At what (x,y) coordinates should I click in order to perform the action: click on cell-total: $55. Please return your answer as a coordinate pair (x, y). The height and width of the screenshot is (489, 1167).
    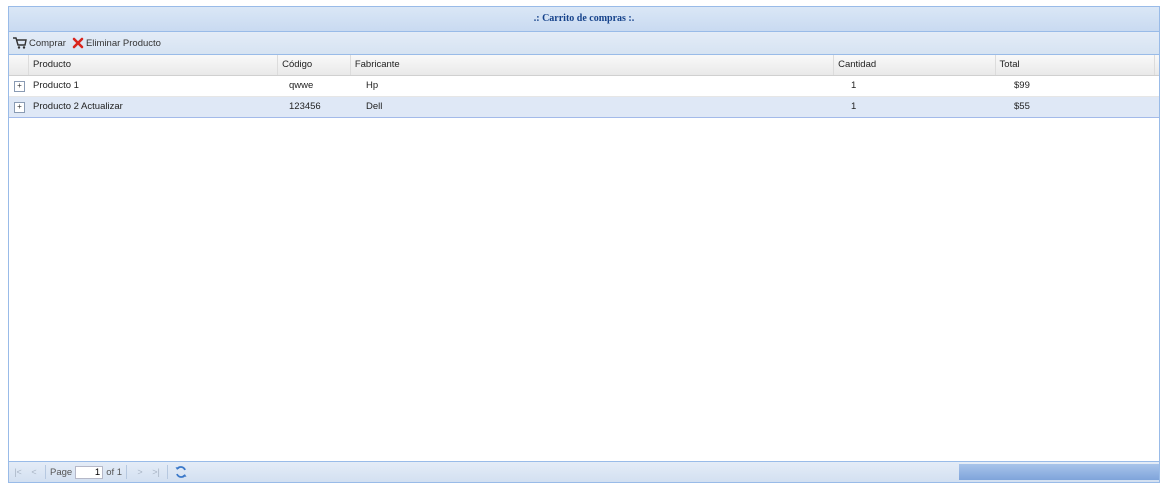
    Looking at the image, I should click on (1022, 106).